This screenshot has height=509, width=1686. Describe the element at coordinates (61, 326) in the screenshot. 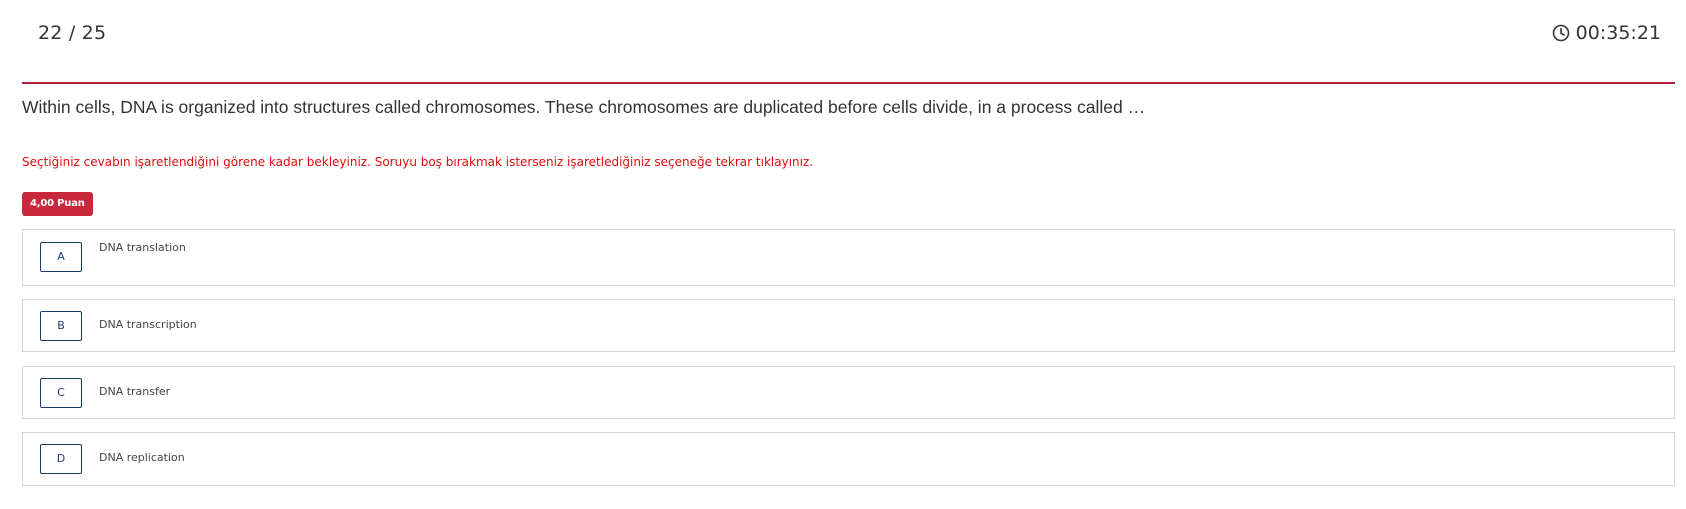

I see `option-letter: B` at that location.